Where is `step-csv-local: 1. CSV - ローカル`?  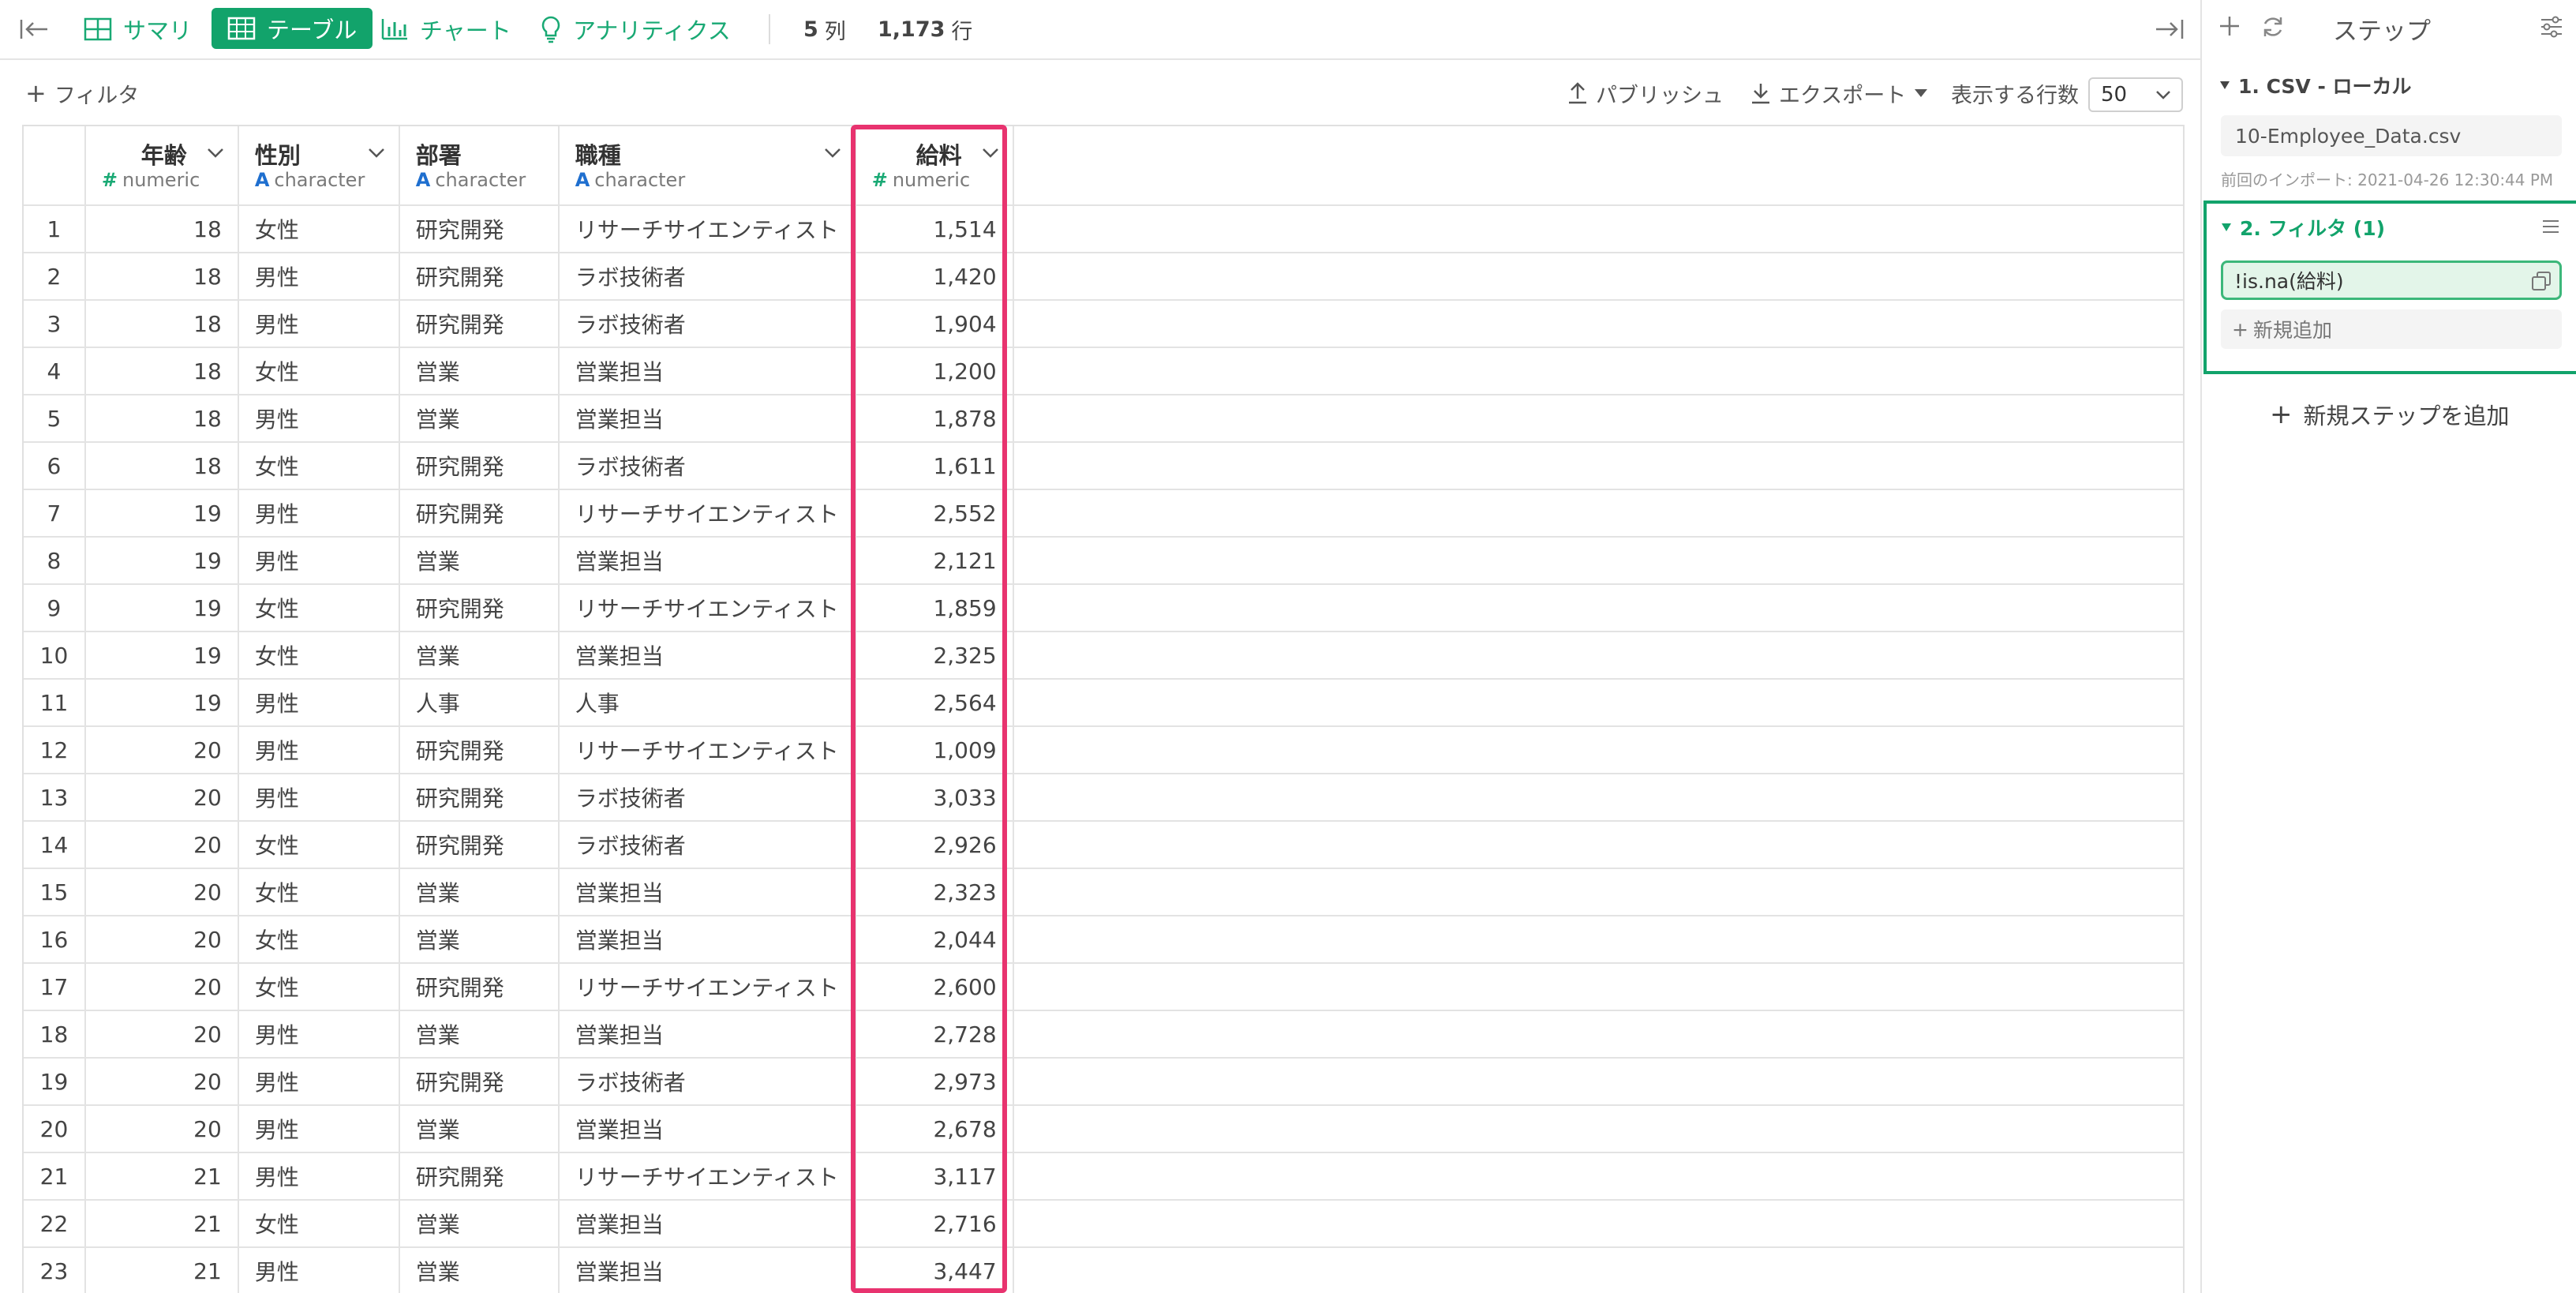 step-csv-local: 1. CSV - ローカル is located at coordinates (2315, 85).